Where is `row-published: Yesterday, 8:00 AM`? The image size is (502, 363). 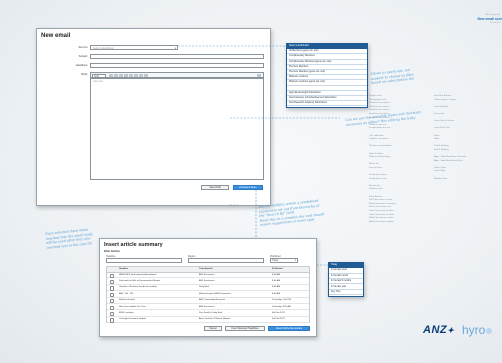 row-published: Yesterday, 8:00 AM is located at coordinates (281, 306).